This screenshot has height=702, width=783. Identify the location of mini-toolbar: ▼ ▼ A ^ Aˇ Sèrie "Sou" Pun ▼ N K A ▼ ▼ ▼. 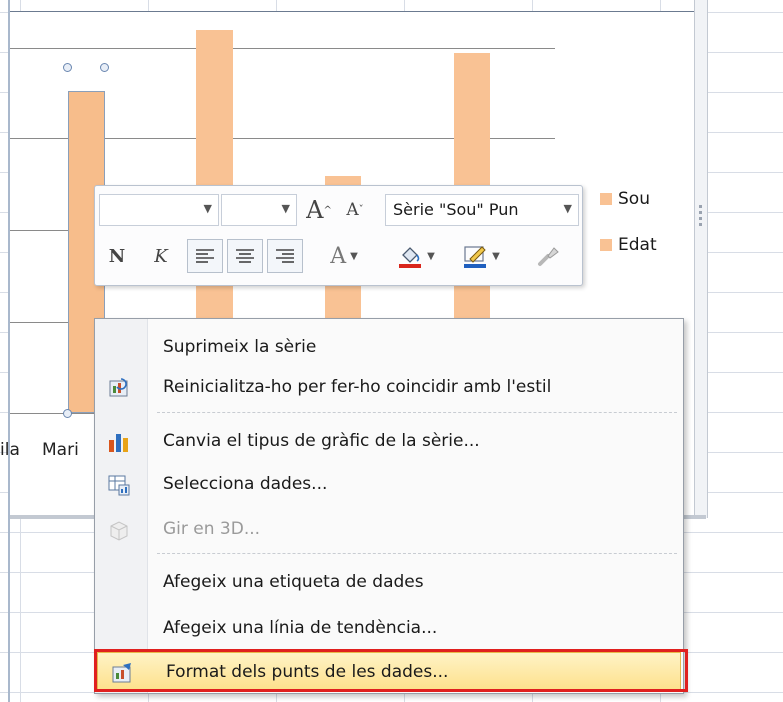
(338, 235).